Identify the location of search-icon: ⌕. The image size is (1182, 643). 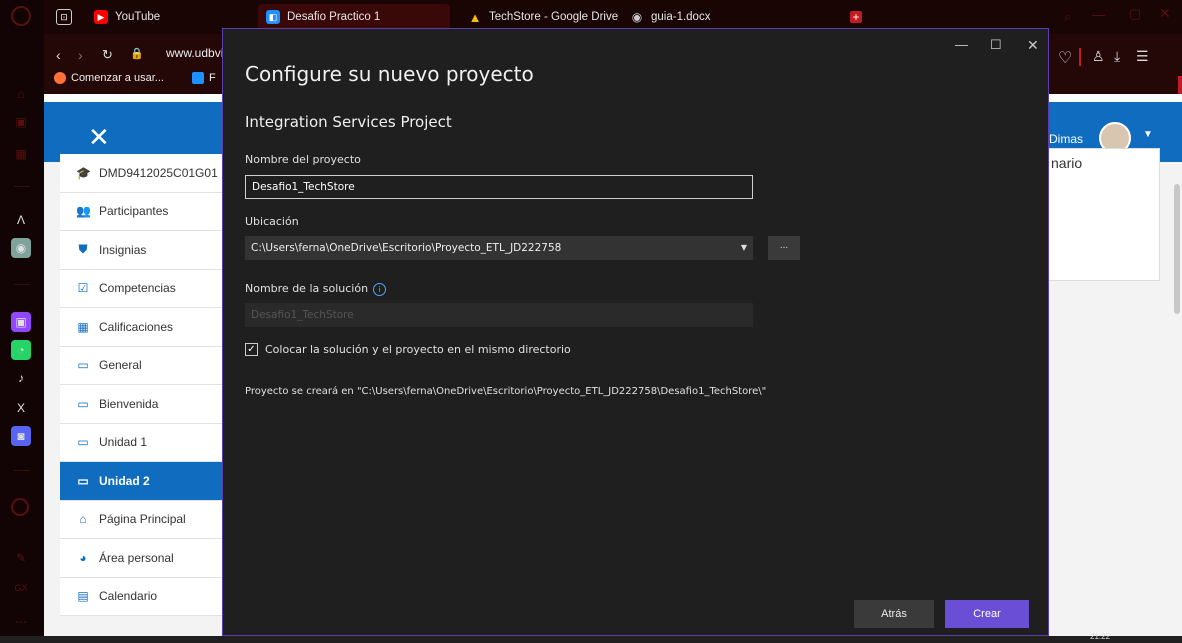
(1067, 17).